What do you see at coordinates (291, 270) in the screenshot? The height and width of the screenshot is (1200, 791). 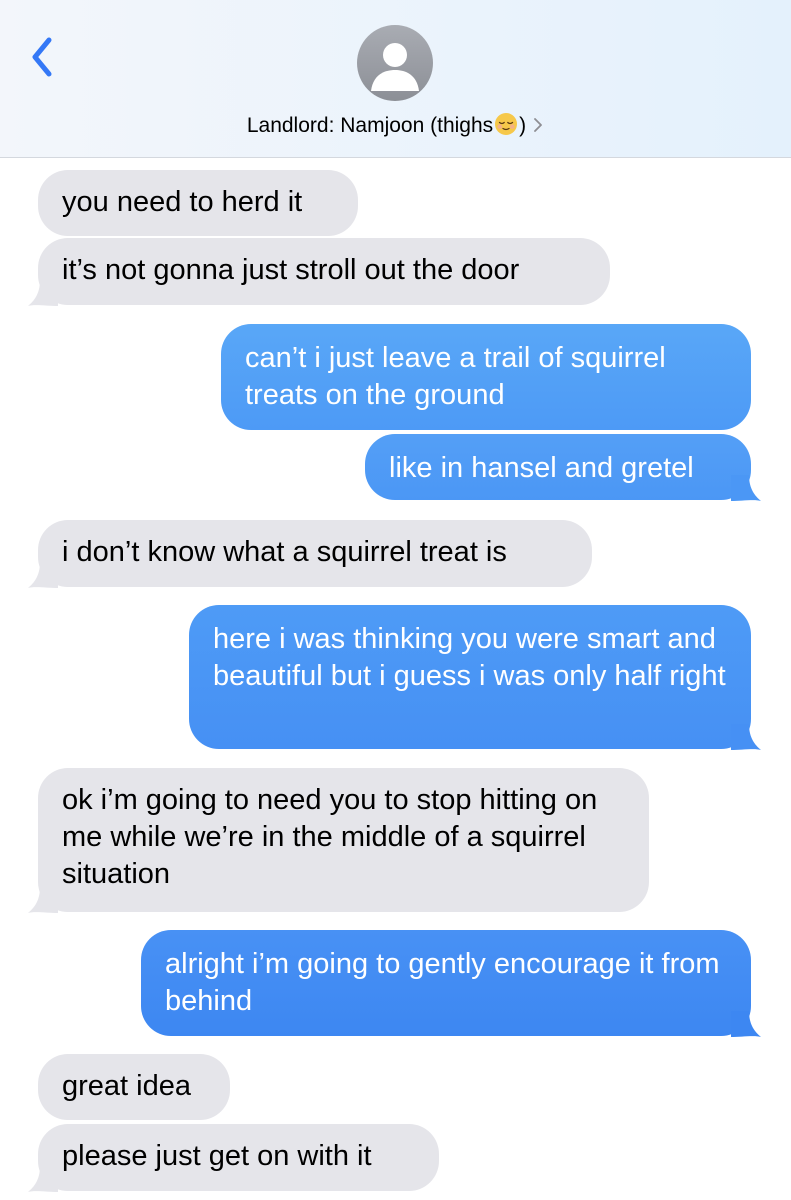 I see `message-text: it’s not gonna just stroll out the door` at bounding box center [291, 270].